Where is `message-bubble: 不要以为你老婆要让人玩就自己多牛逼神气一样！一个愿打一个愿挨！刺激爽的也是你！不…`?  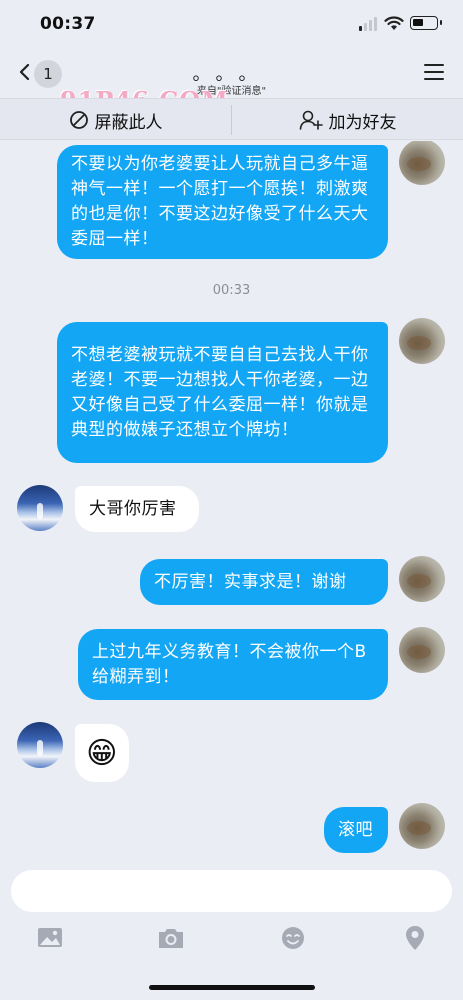 message-bubble: 不要以为你老婆要让人玩就自己多牛逼神气一样！一个愿打一个愿挨！刺激爽的也是你！不… is located at coordinates (222, 202).